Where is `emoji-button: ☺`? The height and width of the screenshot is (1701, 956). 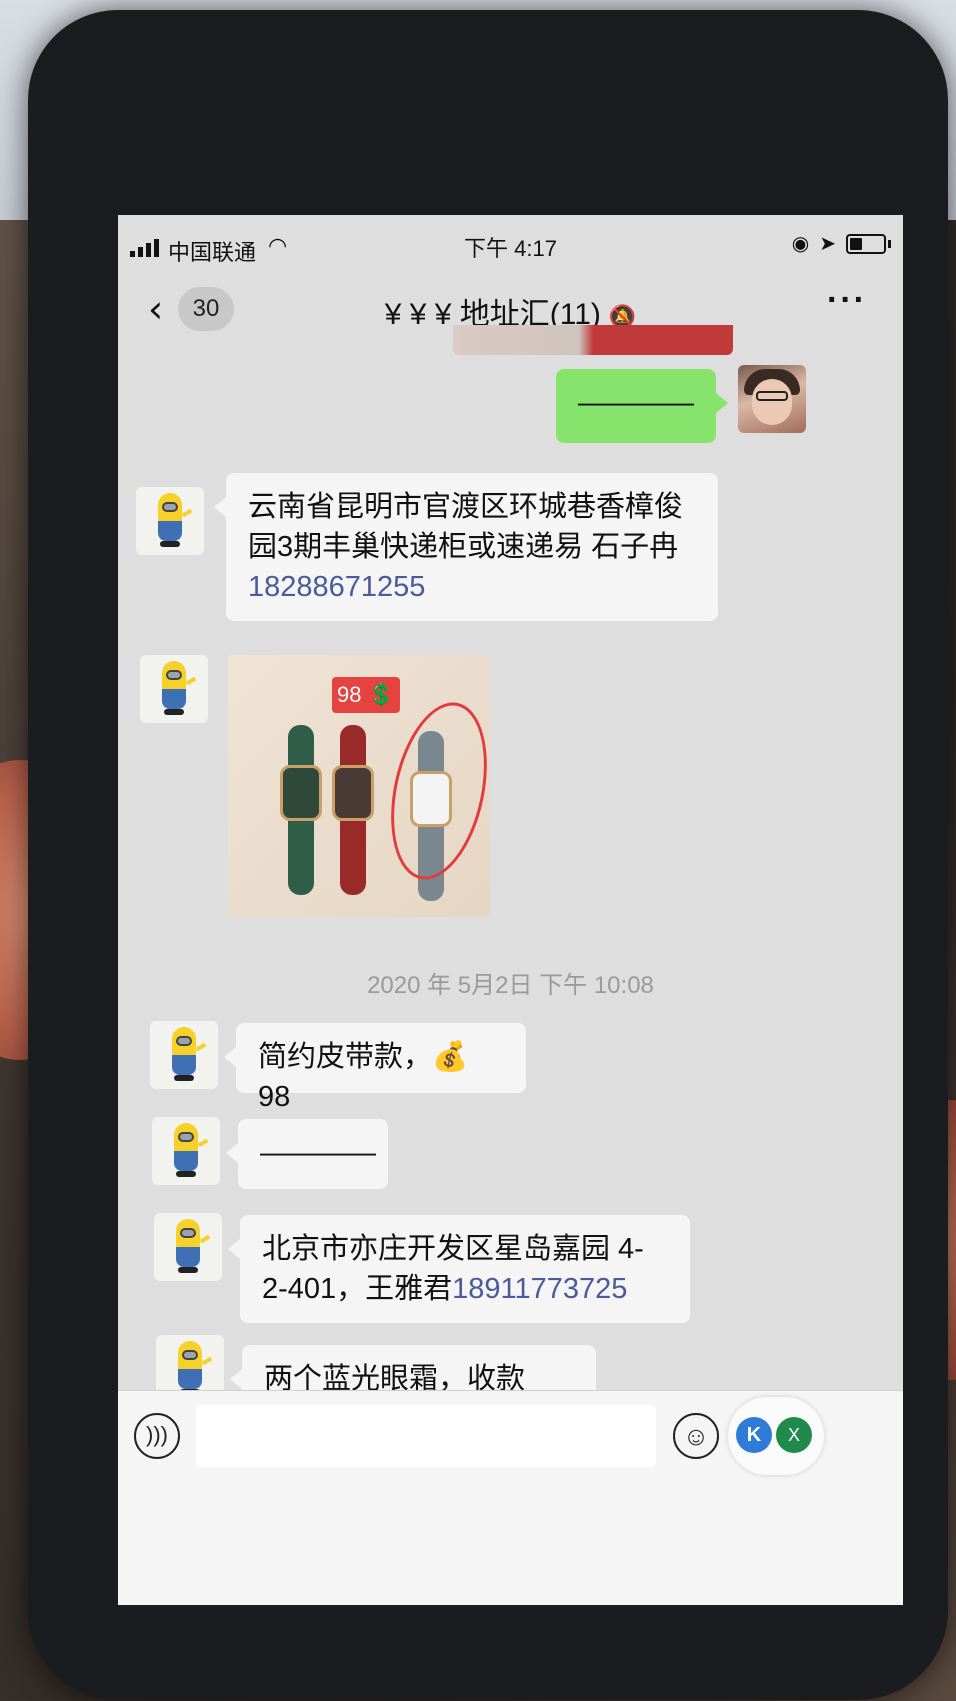
emoji-button: ☺ is located at coordinates (696, 1436).